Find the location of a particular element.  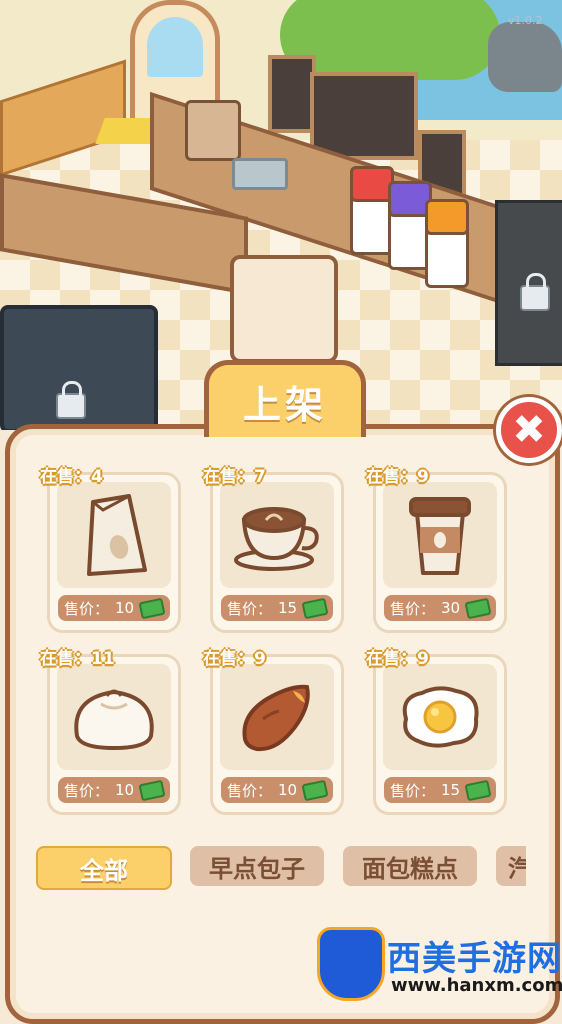

bun-showcase is located at coordinates (284, 309).